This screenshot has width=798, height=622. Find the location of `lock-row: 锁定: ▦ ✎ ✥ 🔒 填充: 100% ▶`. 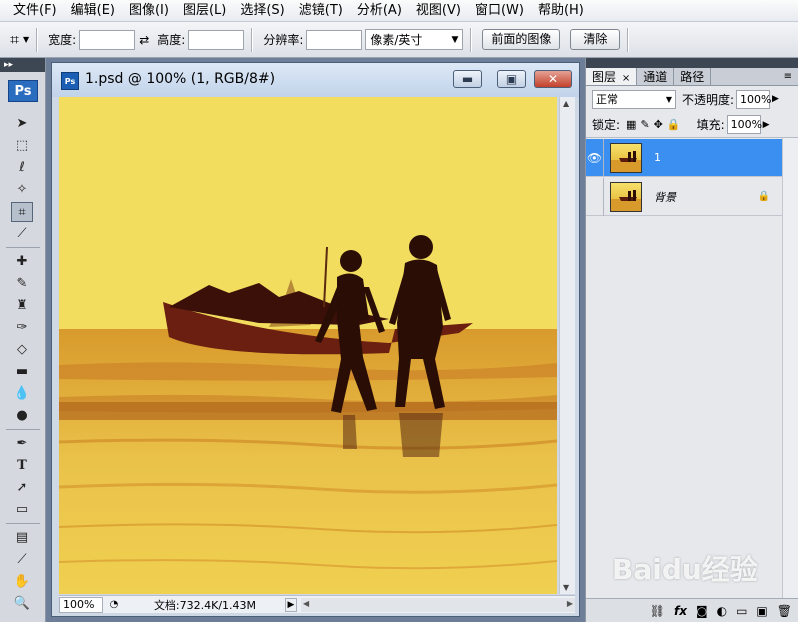

lock-row: 锁定: ▦ ✎ ✥ 🔒 填充: 100% ▶ is located at coordinates (692, 125).